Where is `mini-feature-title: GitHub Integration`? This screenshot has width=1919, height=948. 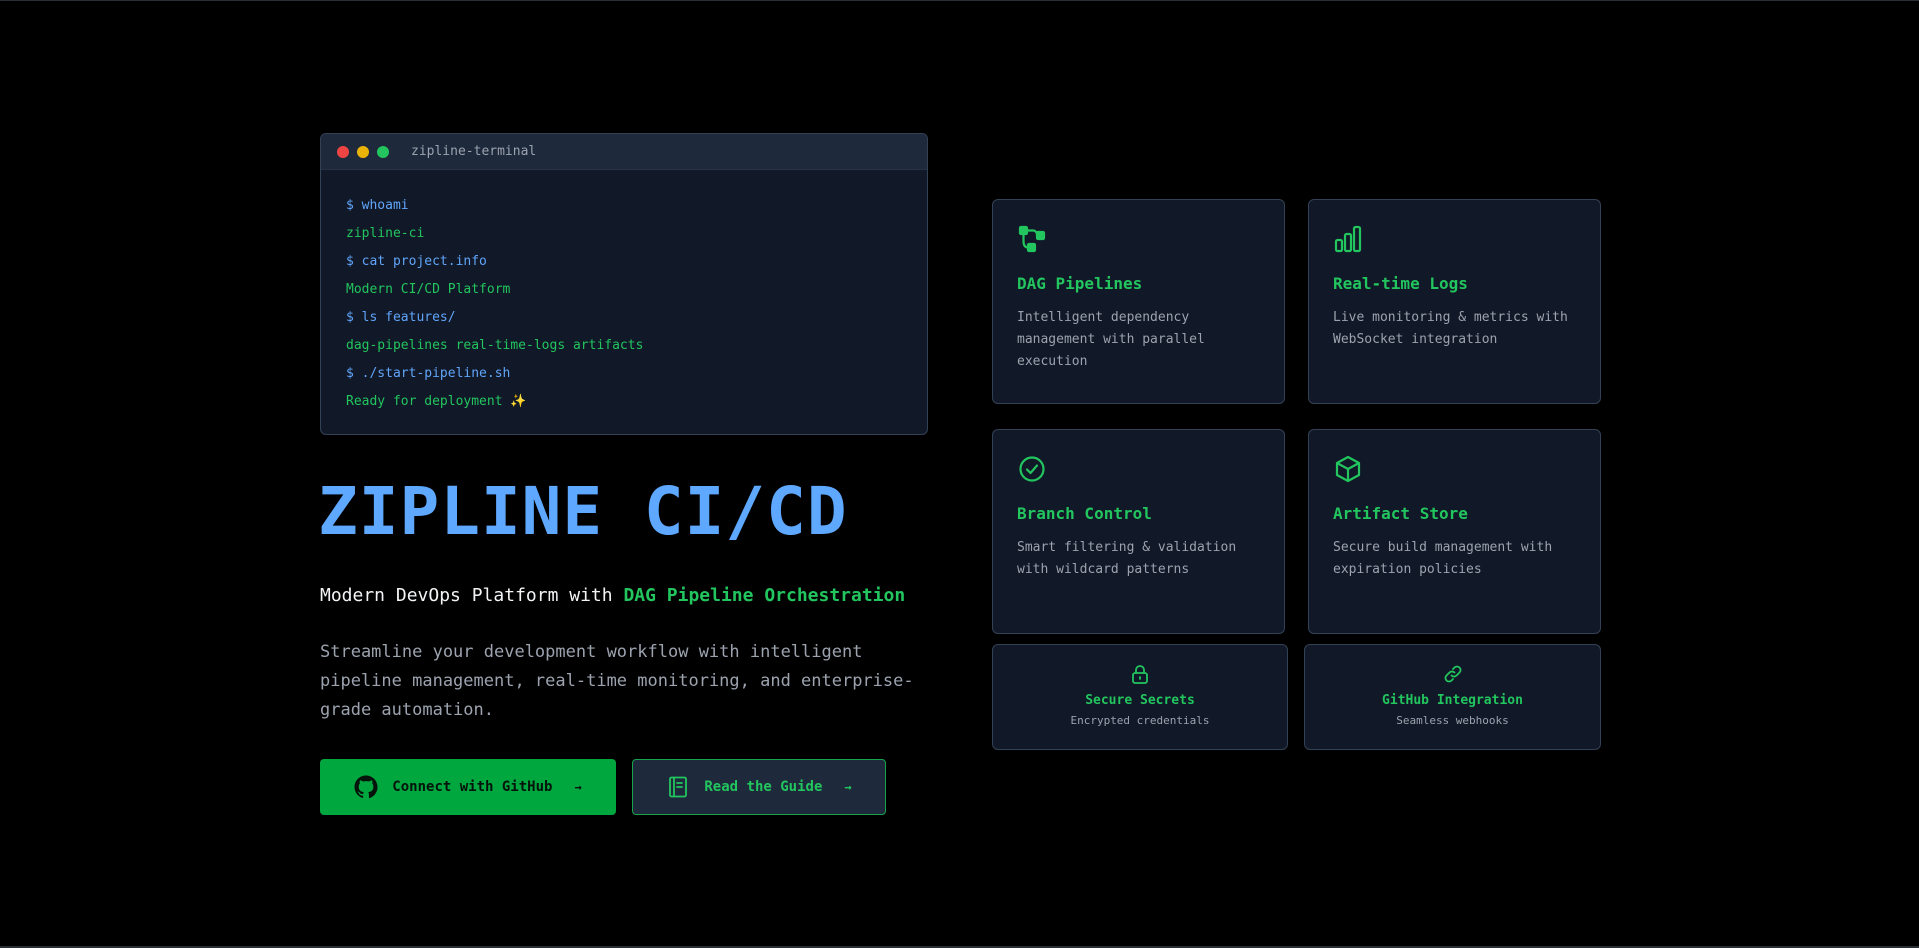
mini-feature-title: GitHub Integration is located at coordinates (1452, 700).